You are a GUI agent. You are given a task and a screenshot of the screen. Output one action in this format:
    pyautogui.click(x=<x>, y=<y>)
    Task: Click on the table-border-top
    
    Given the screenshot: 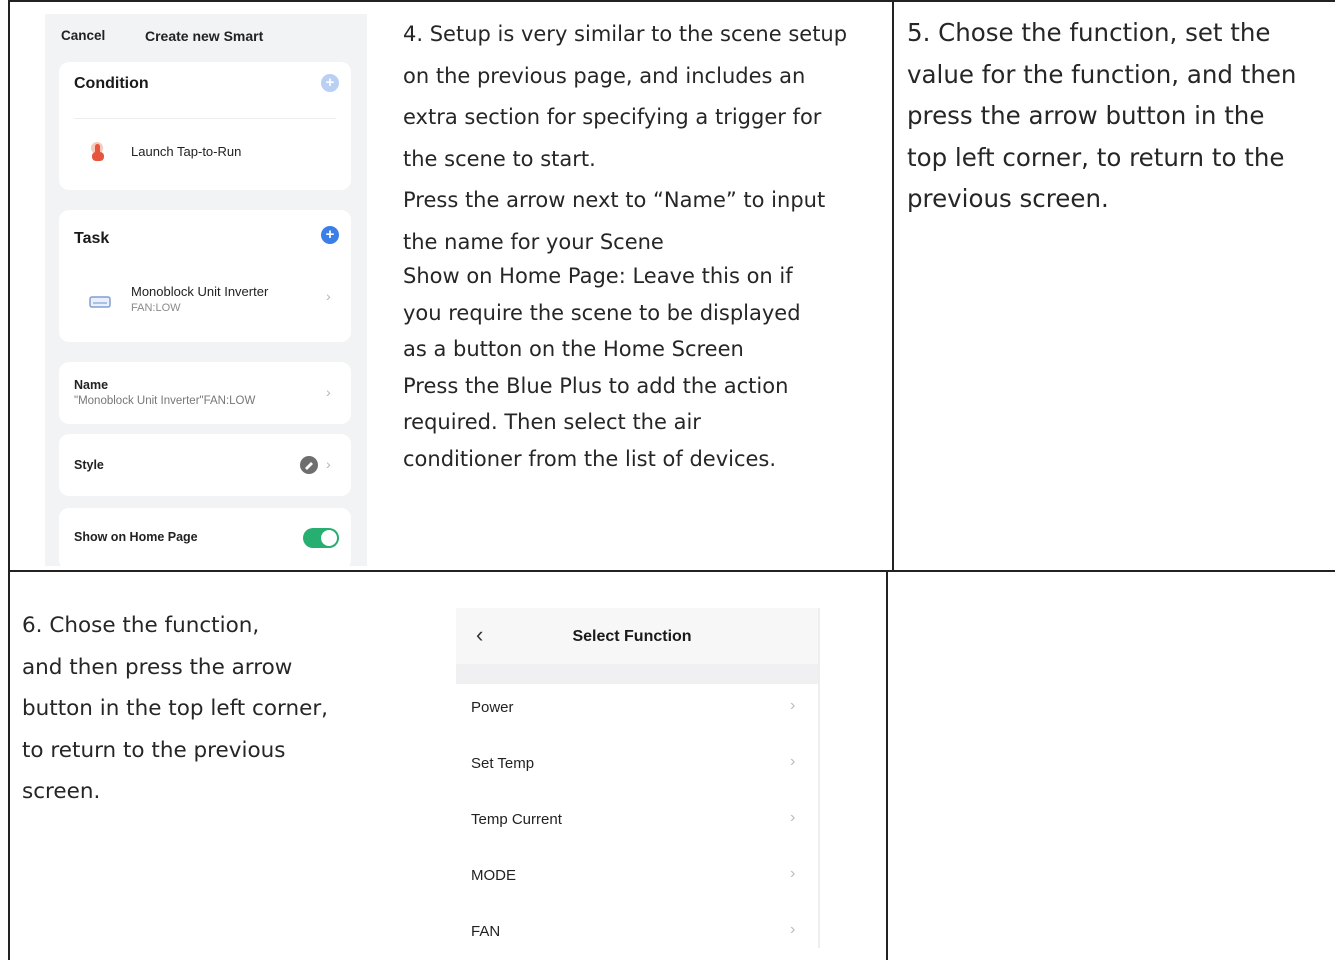 What is the action you would take?
    pyautogui.click(x=671, y=1)
    